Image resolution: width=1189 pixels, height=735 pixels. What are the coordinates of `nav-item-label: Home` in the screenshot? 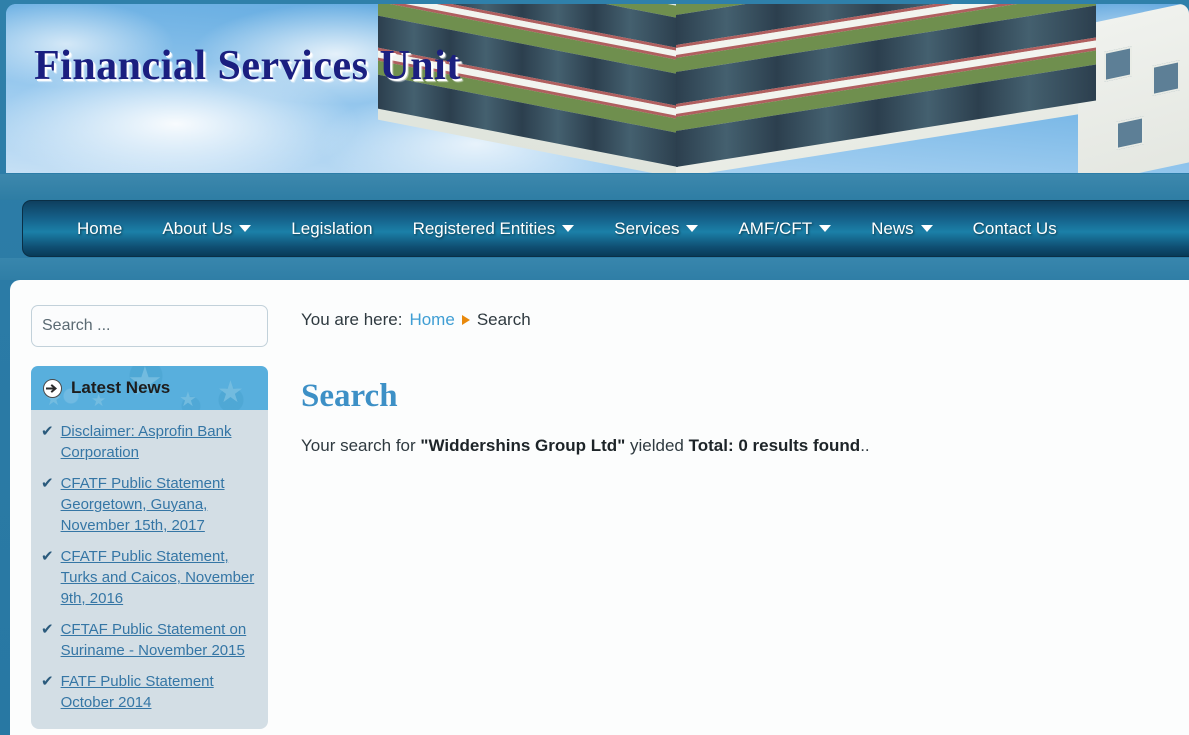 It's located at (100, 228).